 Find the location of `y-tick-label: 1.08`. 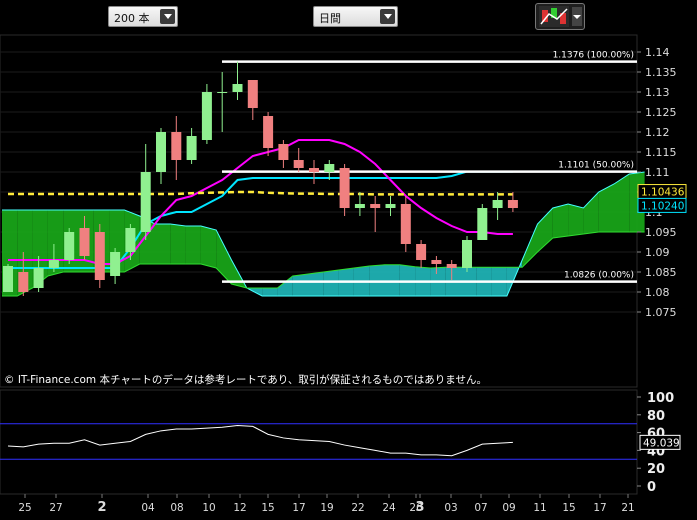

y-tick-label: 1.08 is located at coordinates (657, 292).